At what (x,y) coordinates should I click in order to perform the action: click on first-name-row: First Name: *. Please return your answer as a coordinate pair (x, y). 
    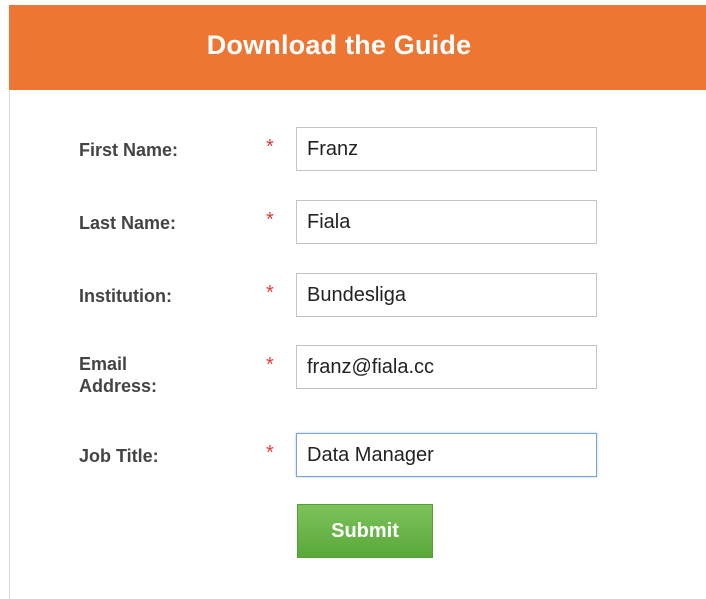
    Looking at the image, I should click on (353, 149).